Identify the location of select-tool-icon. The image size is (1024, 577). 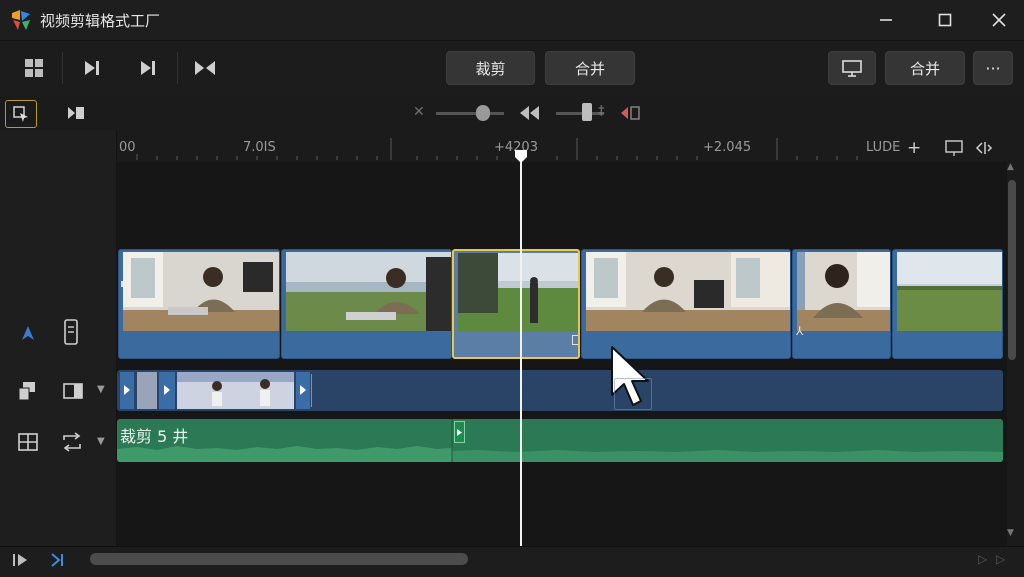
(20, 114).